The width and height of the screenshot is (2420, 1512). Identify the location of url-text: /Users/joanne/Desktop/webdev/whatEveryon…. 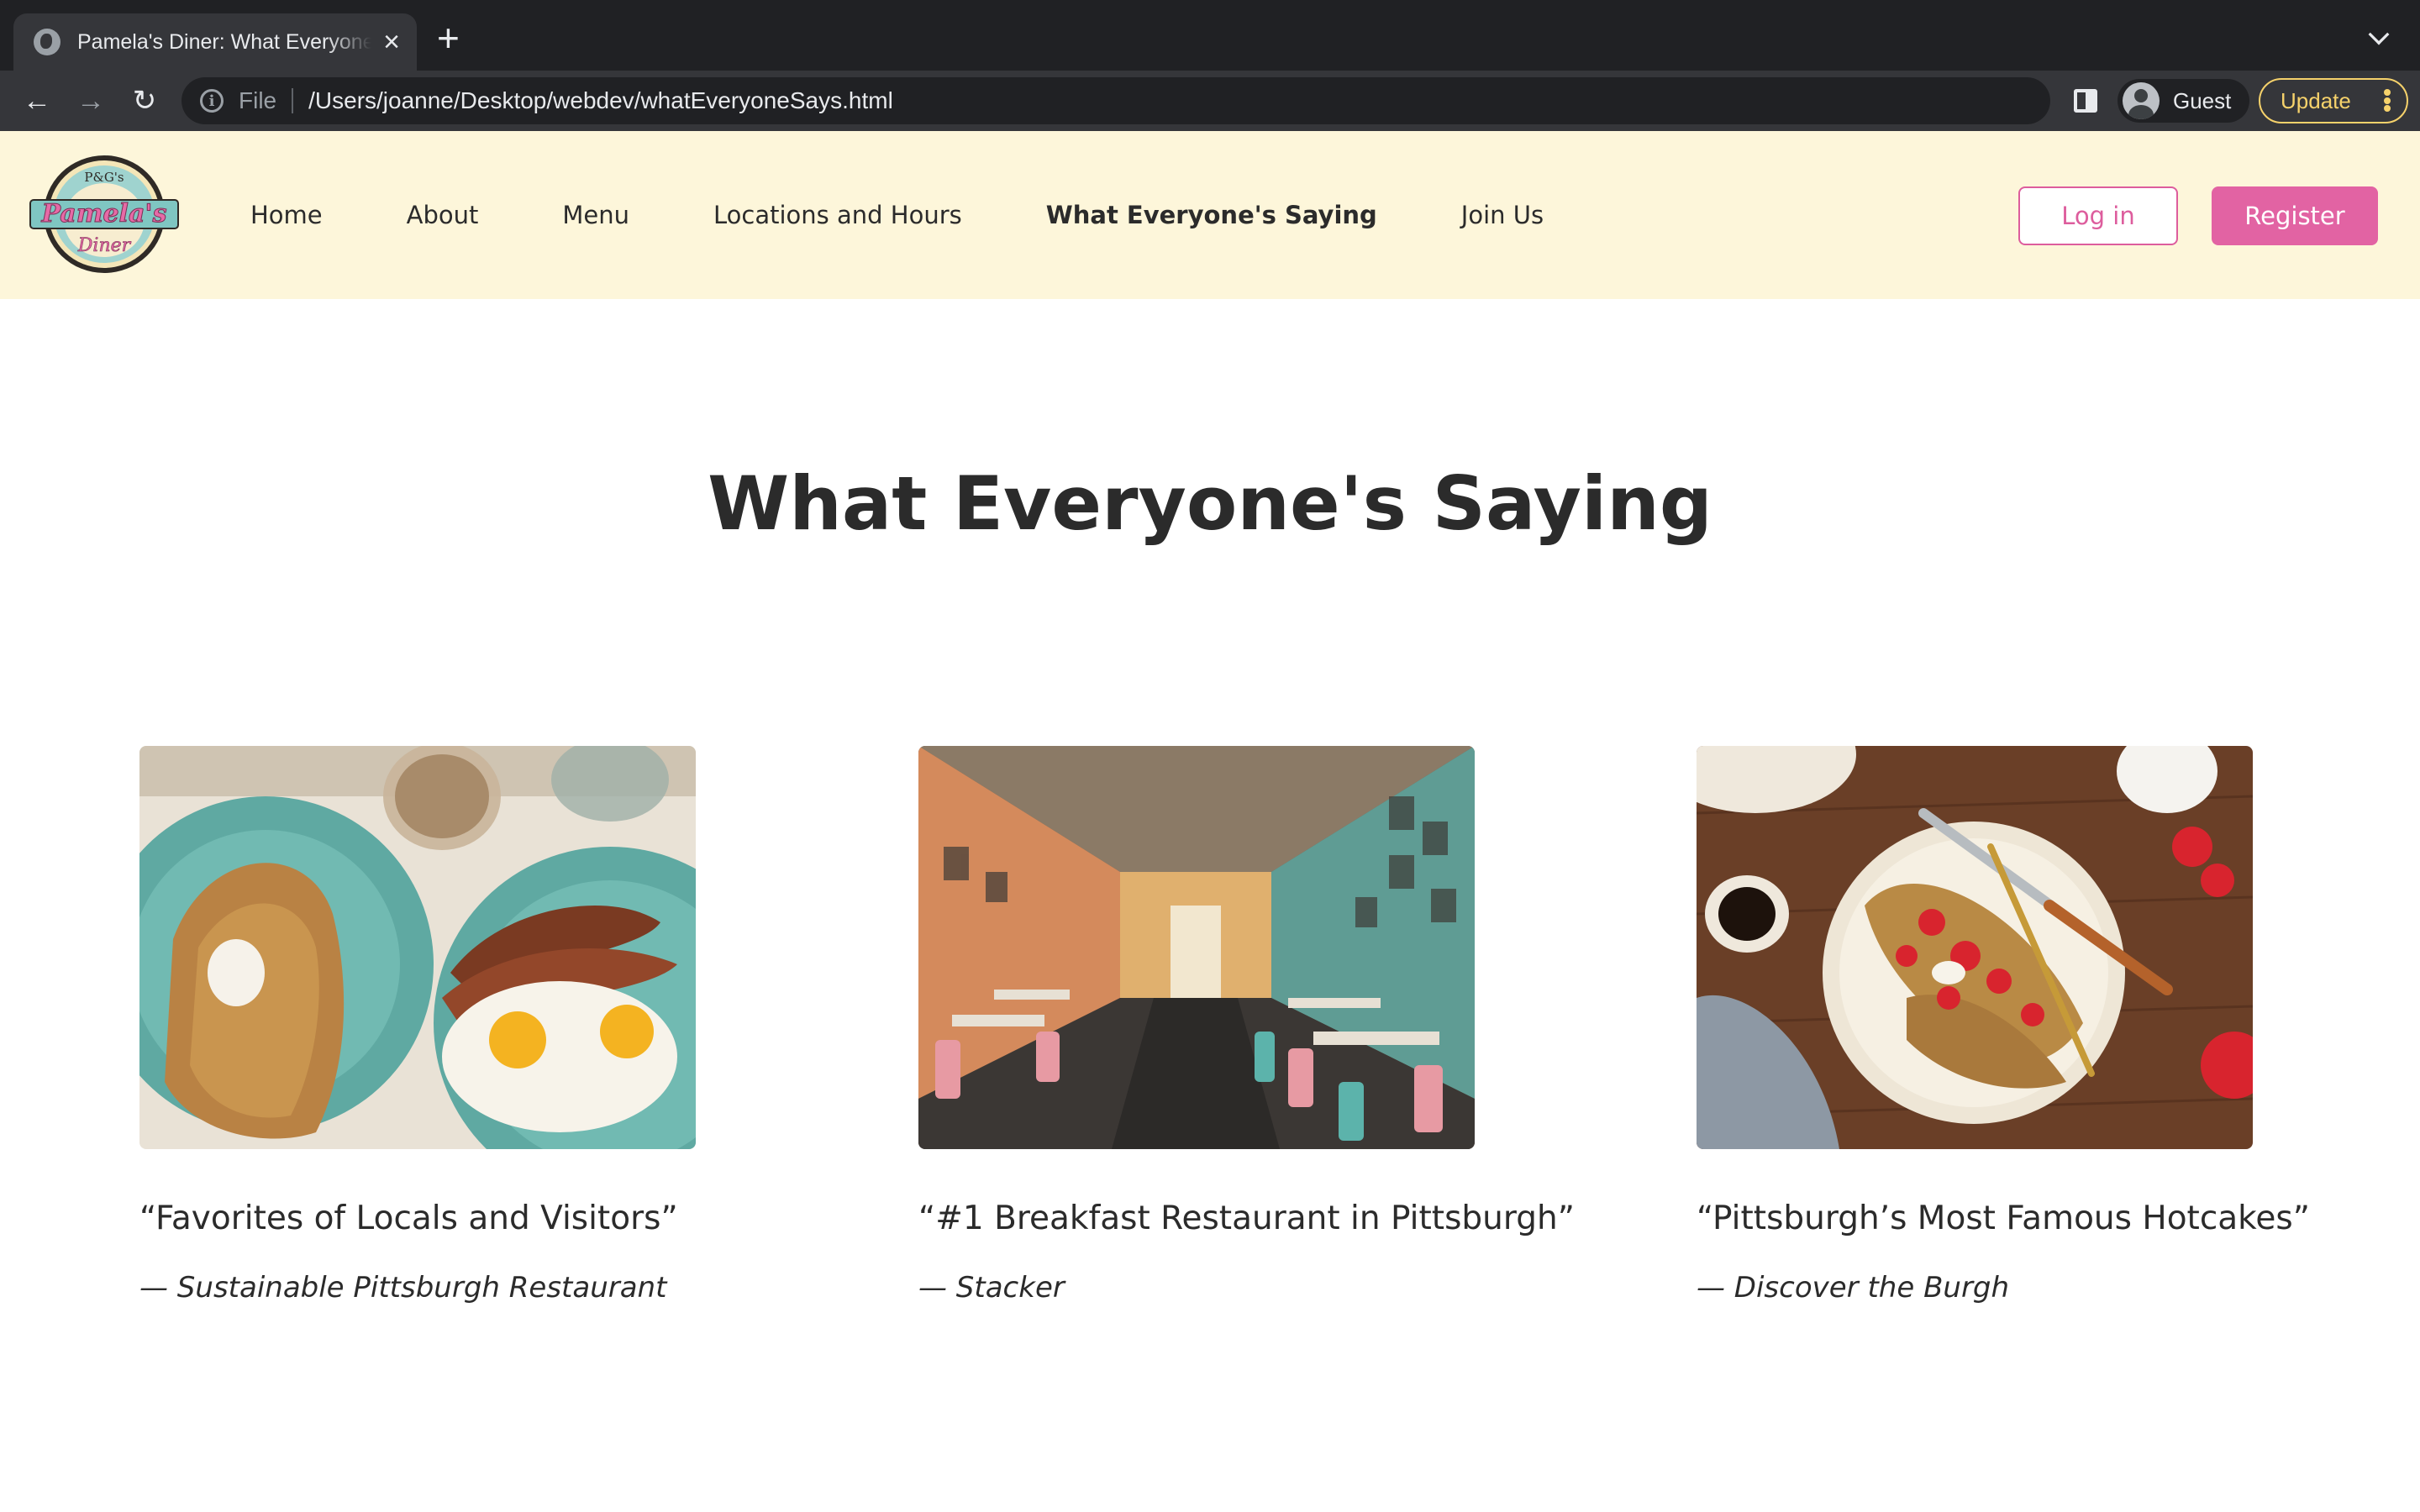
(600, 100).